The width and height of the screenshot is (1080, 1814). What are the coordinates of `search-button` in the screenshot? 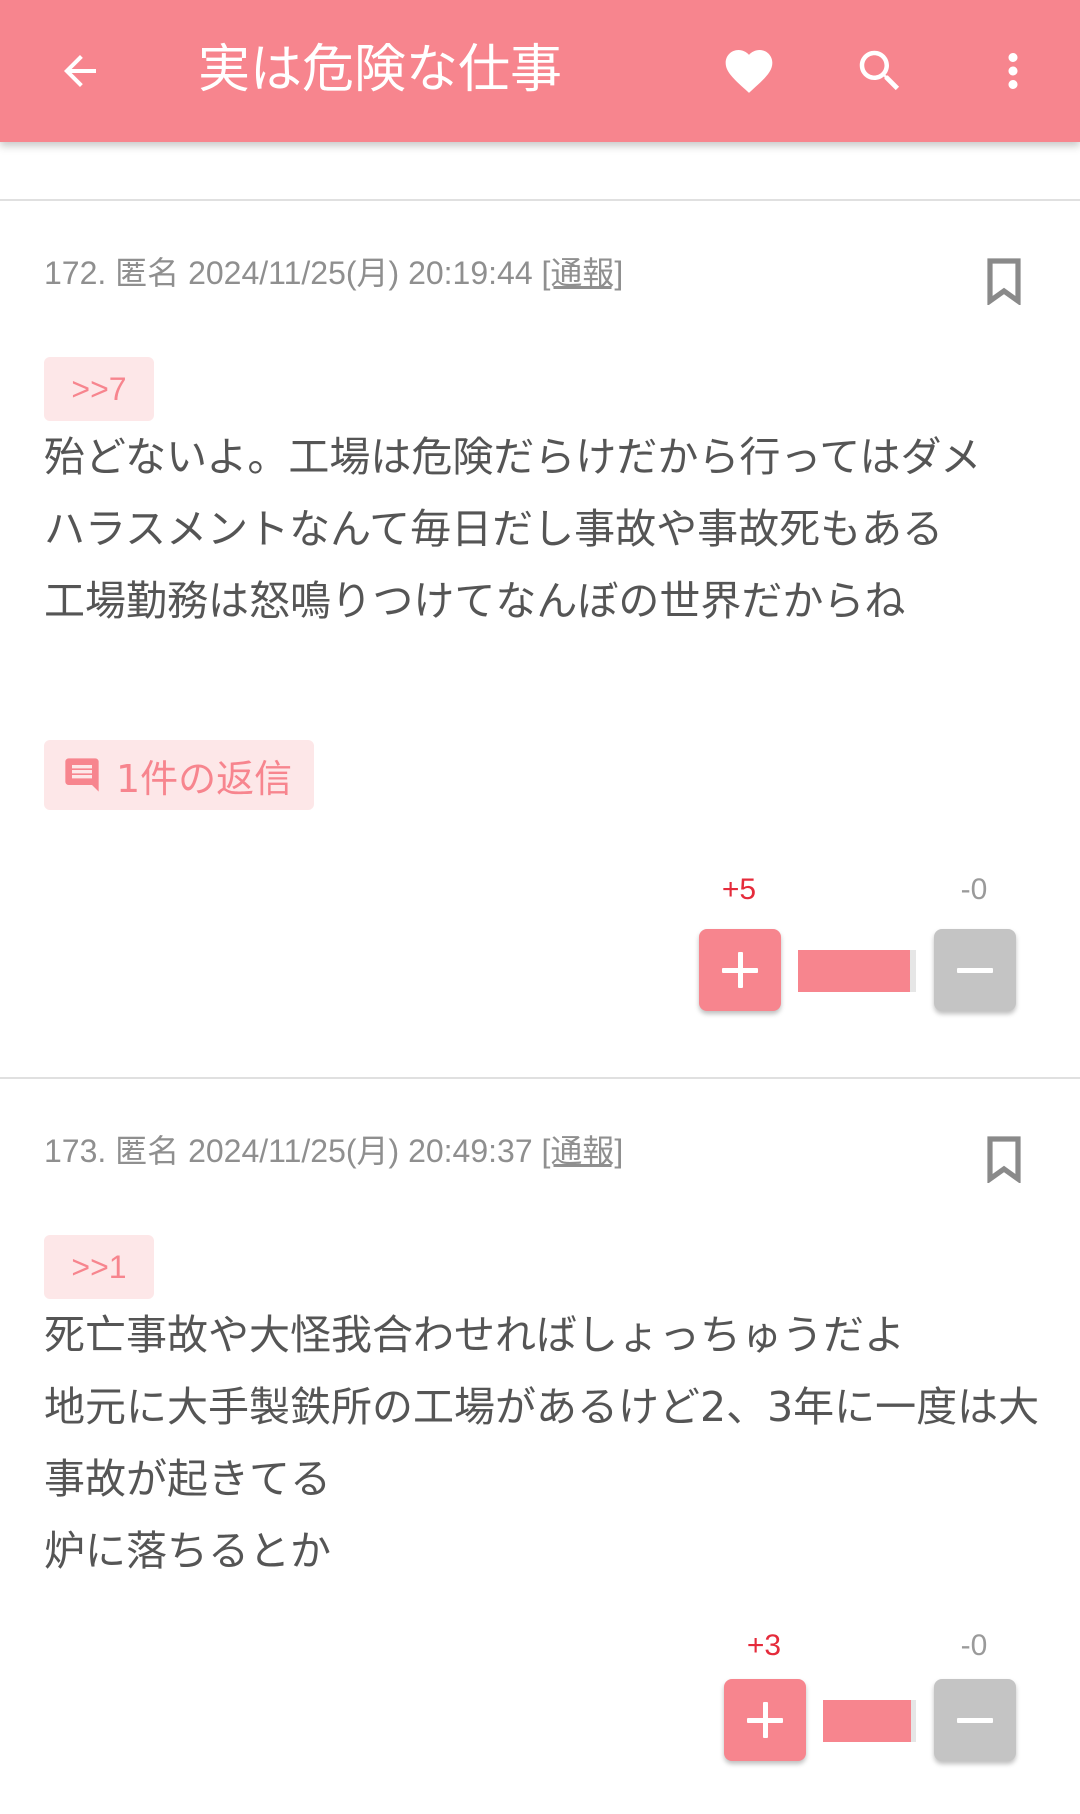 It's located at (880, 71).